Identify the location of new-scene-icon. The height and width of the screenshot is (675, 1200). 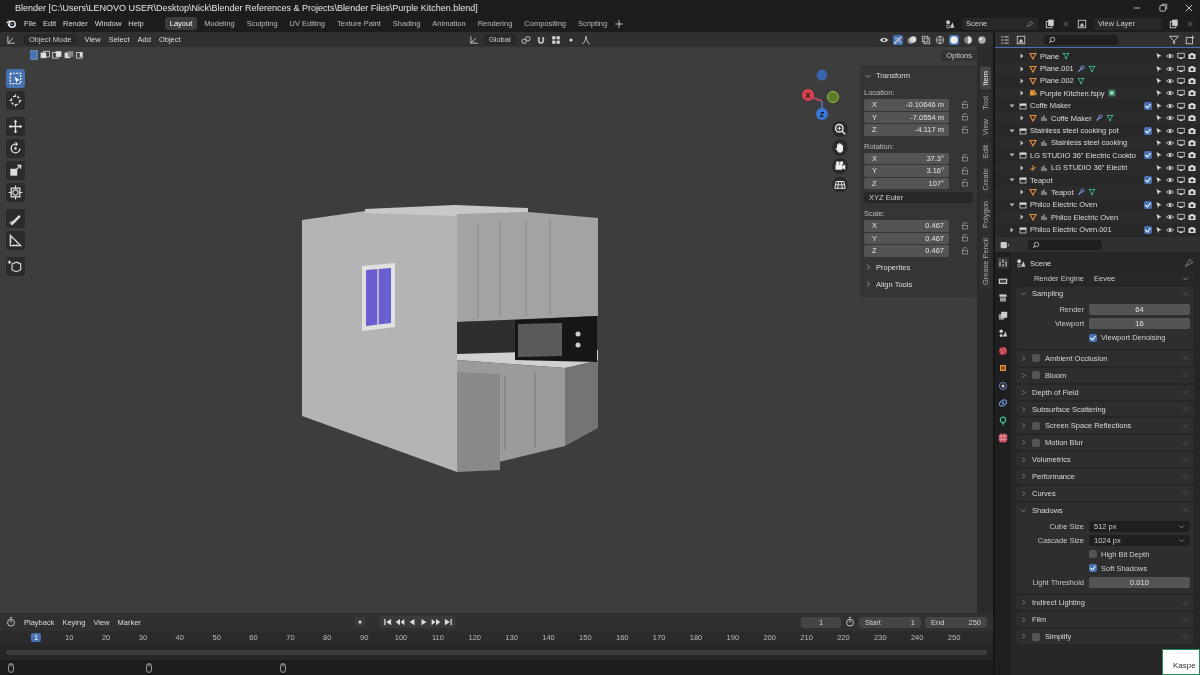
(1050, 23).